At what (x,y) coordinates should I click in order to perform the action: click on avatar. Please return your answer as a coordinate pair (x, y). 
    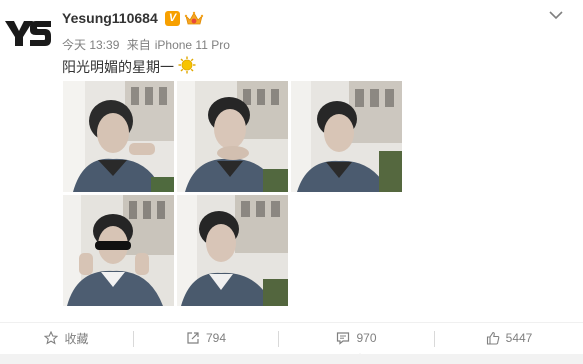
    Looking at the image, I should click on (28, 33).